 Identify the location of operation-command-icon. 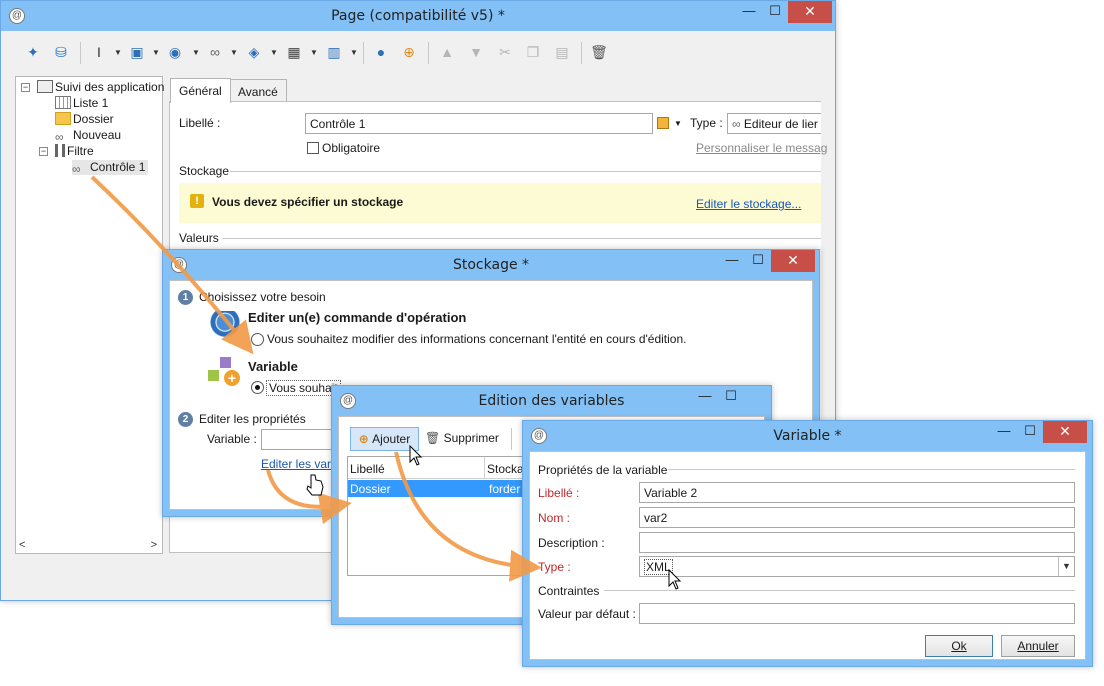
(225, 325).